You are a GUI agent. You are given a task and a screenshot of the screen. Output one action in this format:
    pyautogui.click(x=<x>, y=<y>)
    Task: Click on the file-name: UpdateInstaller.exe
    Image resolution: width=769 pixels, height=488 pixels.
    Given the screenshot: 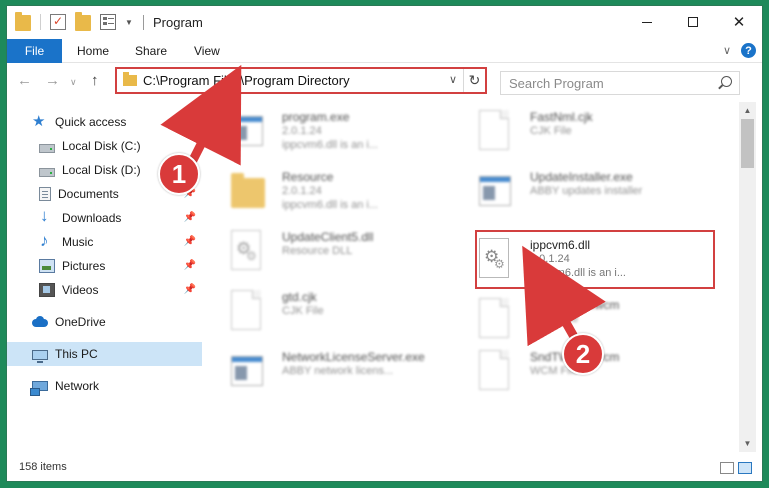 What is the action you would take?
    pyautogui.click(x=581, y=177)
    